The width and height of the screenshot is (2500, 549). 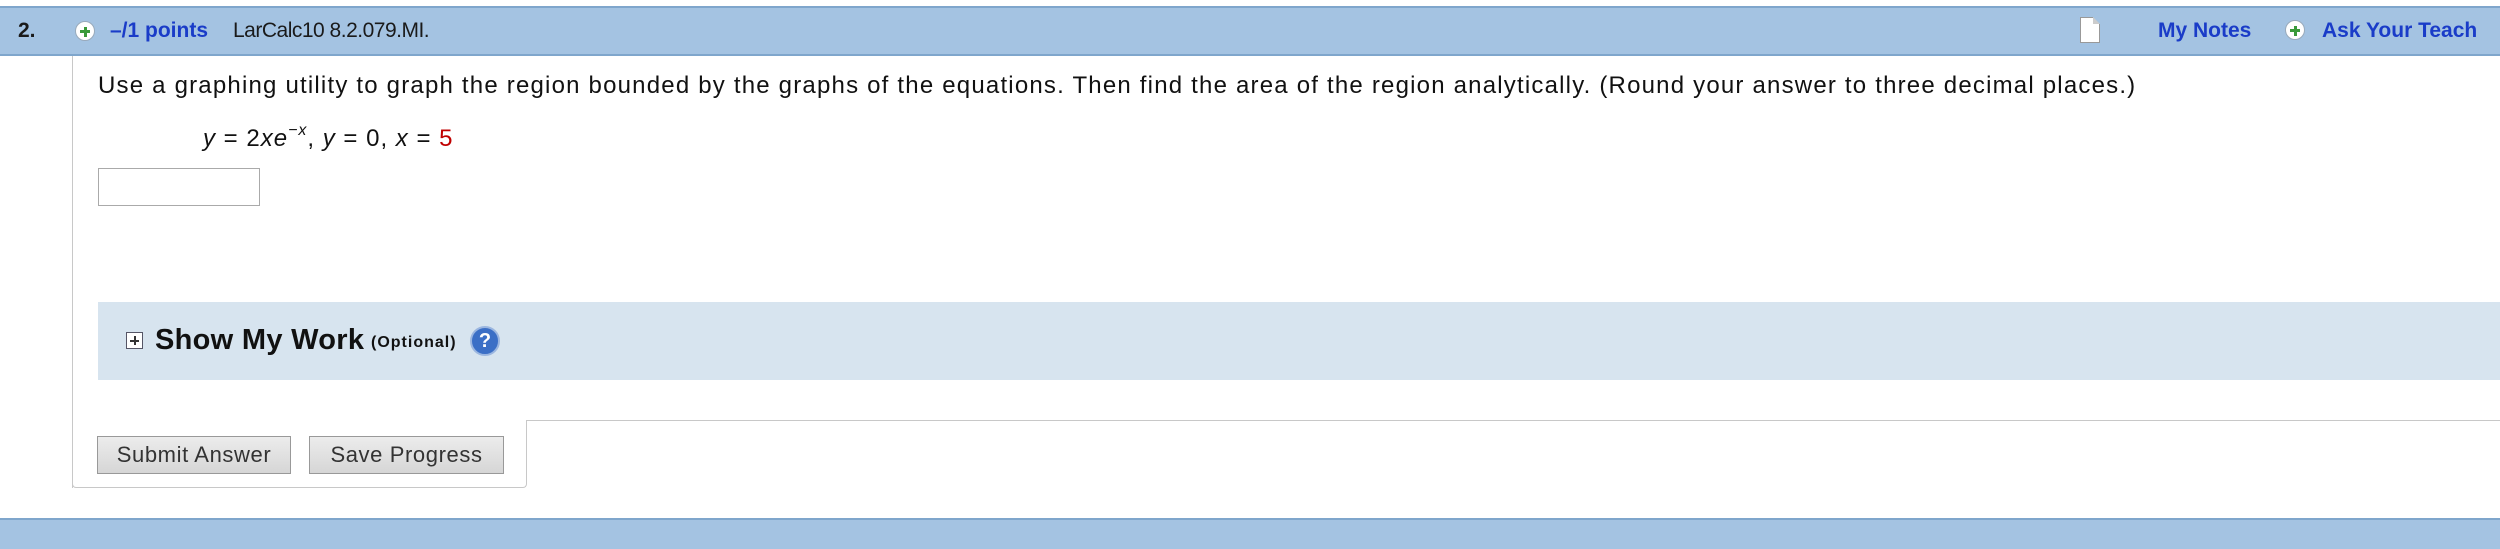 What do you see at coordinates (267, 138) in the screenshot?
I see `eq-x: x` at bounding box center [267, 138].